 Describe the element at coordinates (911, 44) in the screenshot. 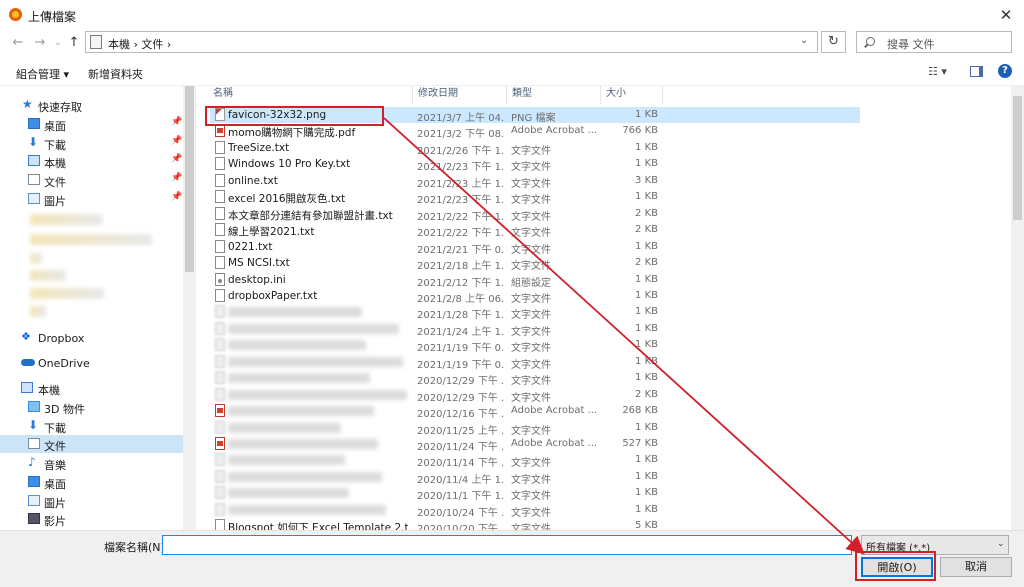

I see `search-placeholder: 搜尋 文件` at that location.